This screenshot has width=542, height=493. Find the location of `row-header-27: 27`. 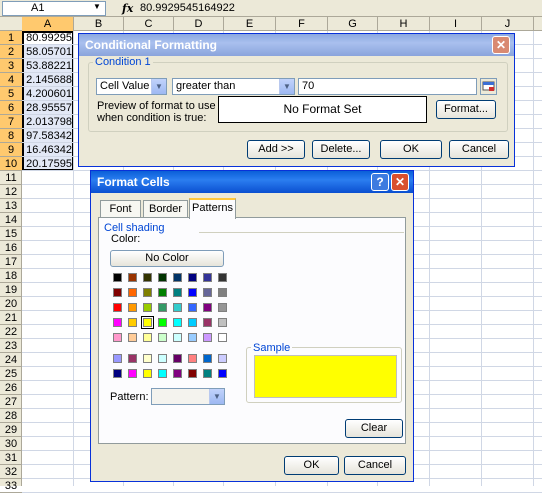

row-header-27: 27 is located at coordinates (11, 402).